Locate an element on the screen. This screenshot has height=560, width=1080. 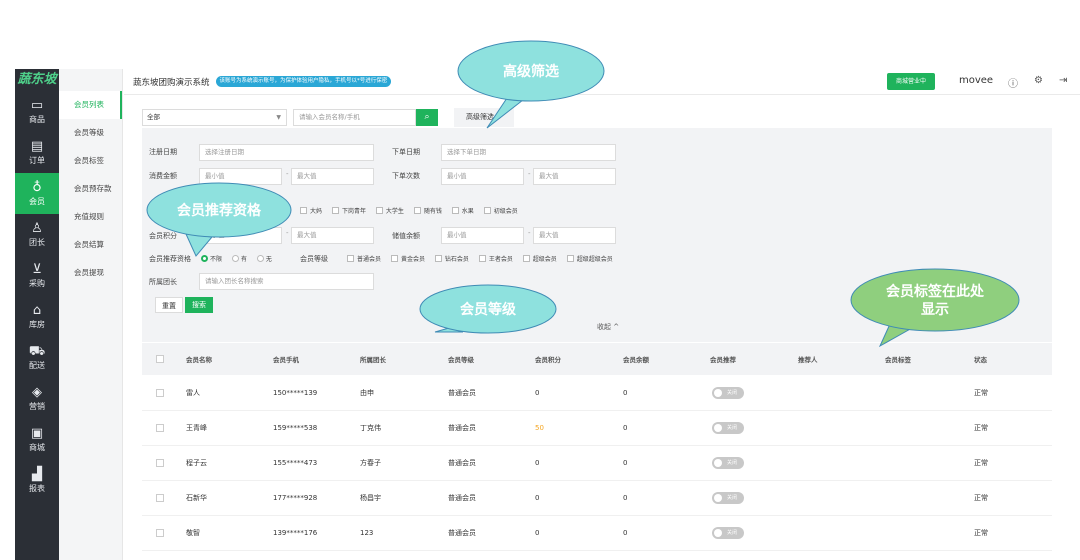
nav-delivery: ⛟ 配送 is located at coordinates (37, 357).